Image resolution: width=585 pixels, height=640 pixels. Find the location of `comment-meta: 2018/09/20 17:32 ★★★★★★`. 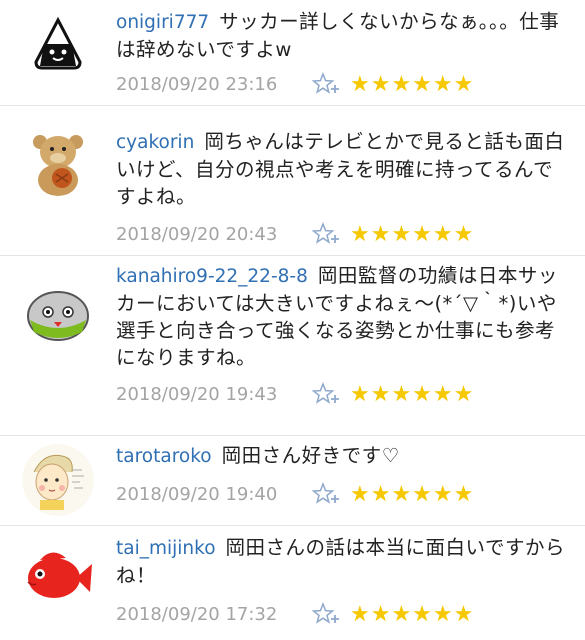

comment-meta: 2018/09/20 17:32 ★★★★★★ is located at coordinates (343, 614).